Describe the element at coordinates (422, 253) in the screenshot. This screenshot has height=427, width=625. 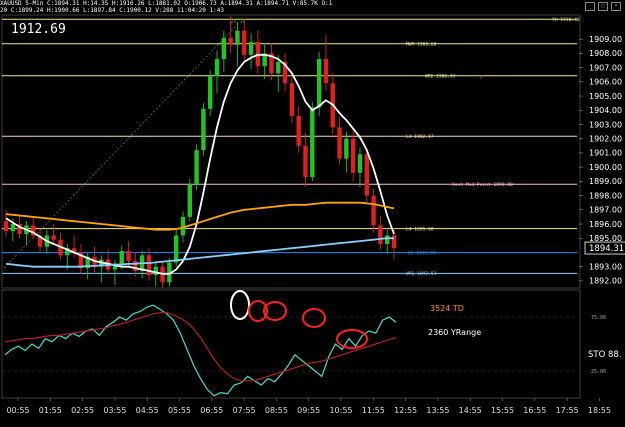
I see `level-label: L5 1893.99` at that location.